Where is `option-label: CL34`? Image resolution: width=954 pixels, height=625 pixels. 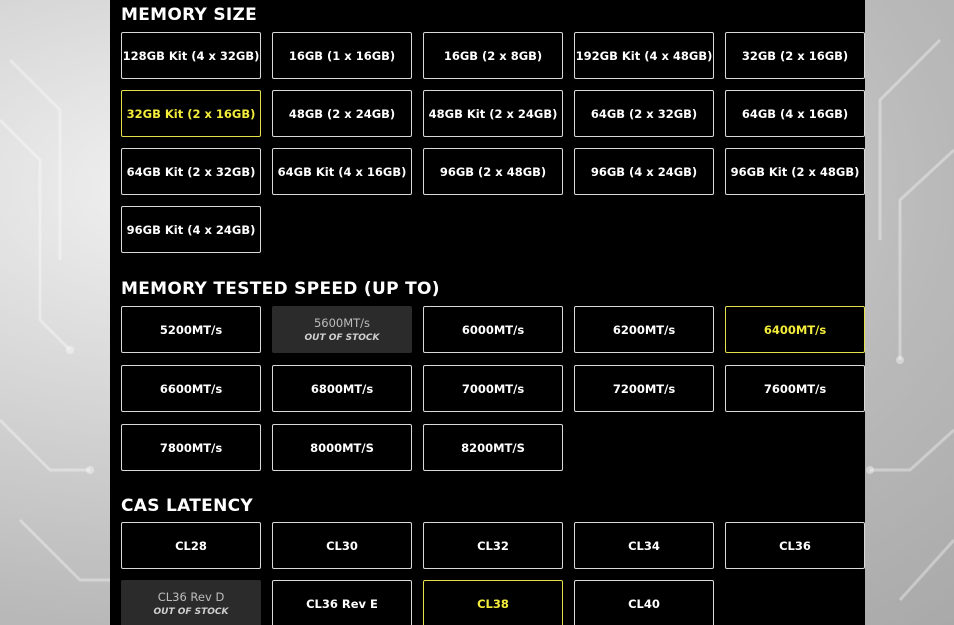
option-label: CL34 is located at coordinates (644, 545).